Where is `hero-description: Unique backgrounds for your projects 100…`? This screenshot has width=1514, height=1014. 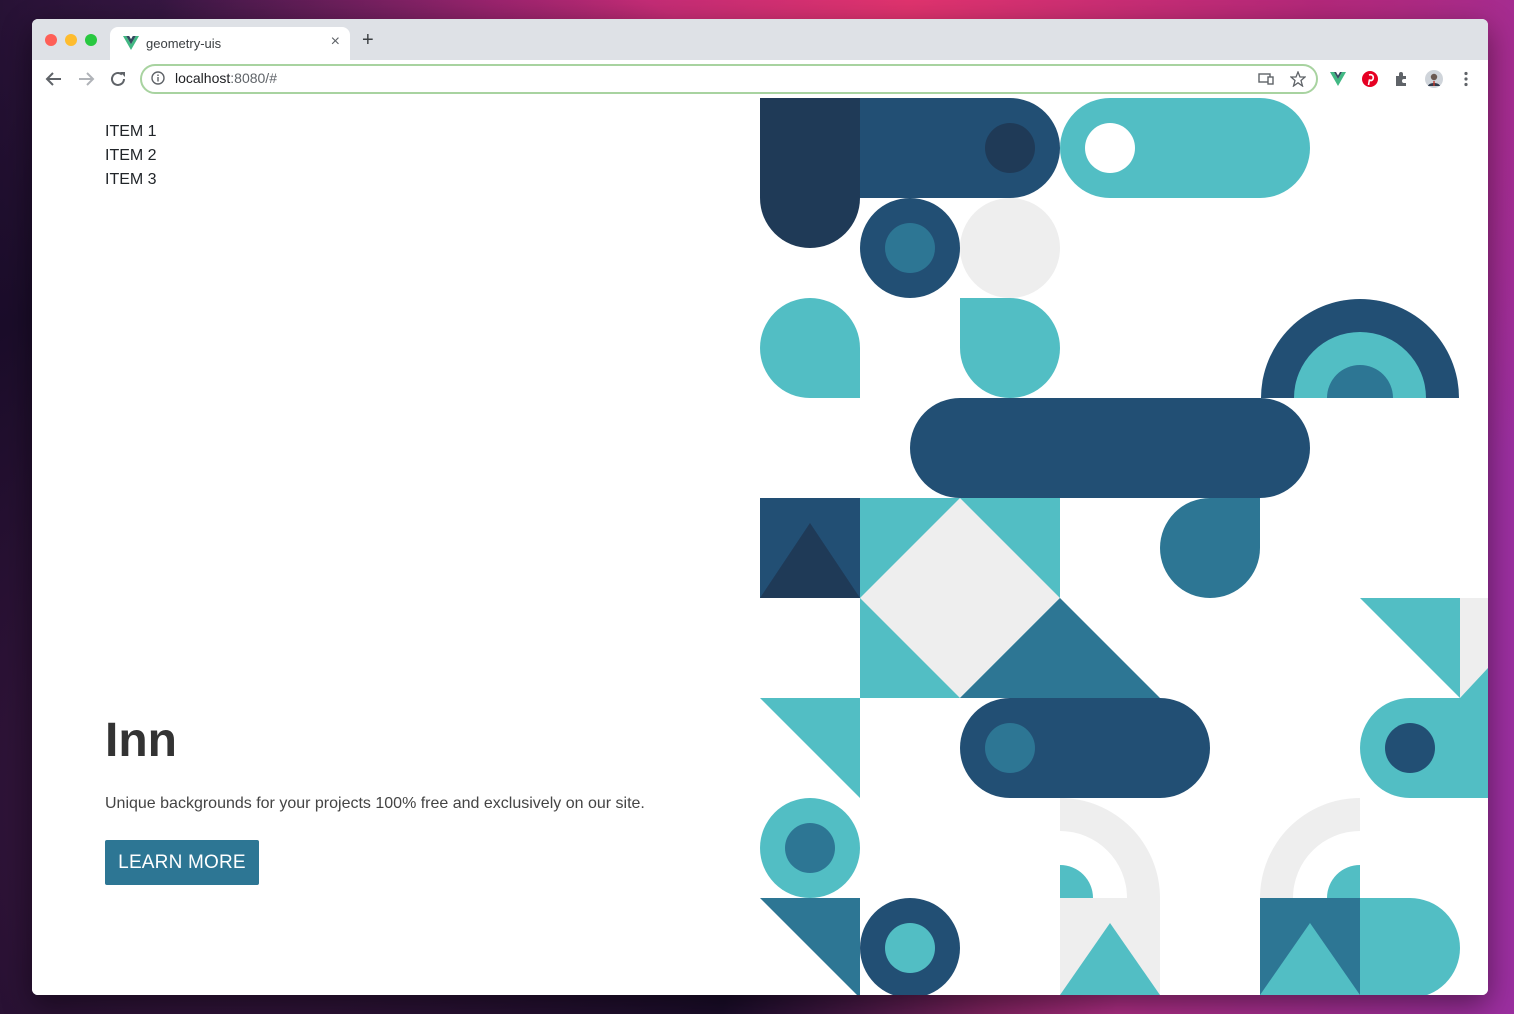 hero-description: Unique backgrounds for your projects 100… is located at coordinates (375, 803).